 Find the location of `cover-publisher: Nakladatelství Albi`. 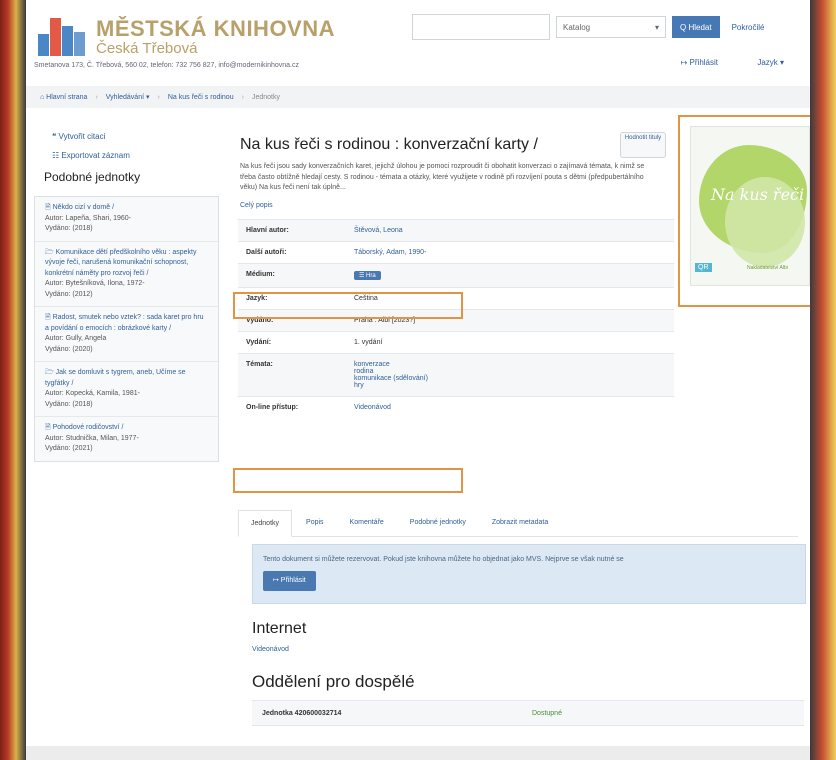

cover-publisher: Nakladatelství Albi is located at coordinates (767, 268).